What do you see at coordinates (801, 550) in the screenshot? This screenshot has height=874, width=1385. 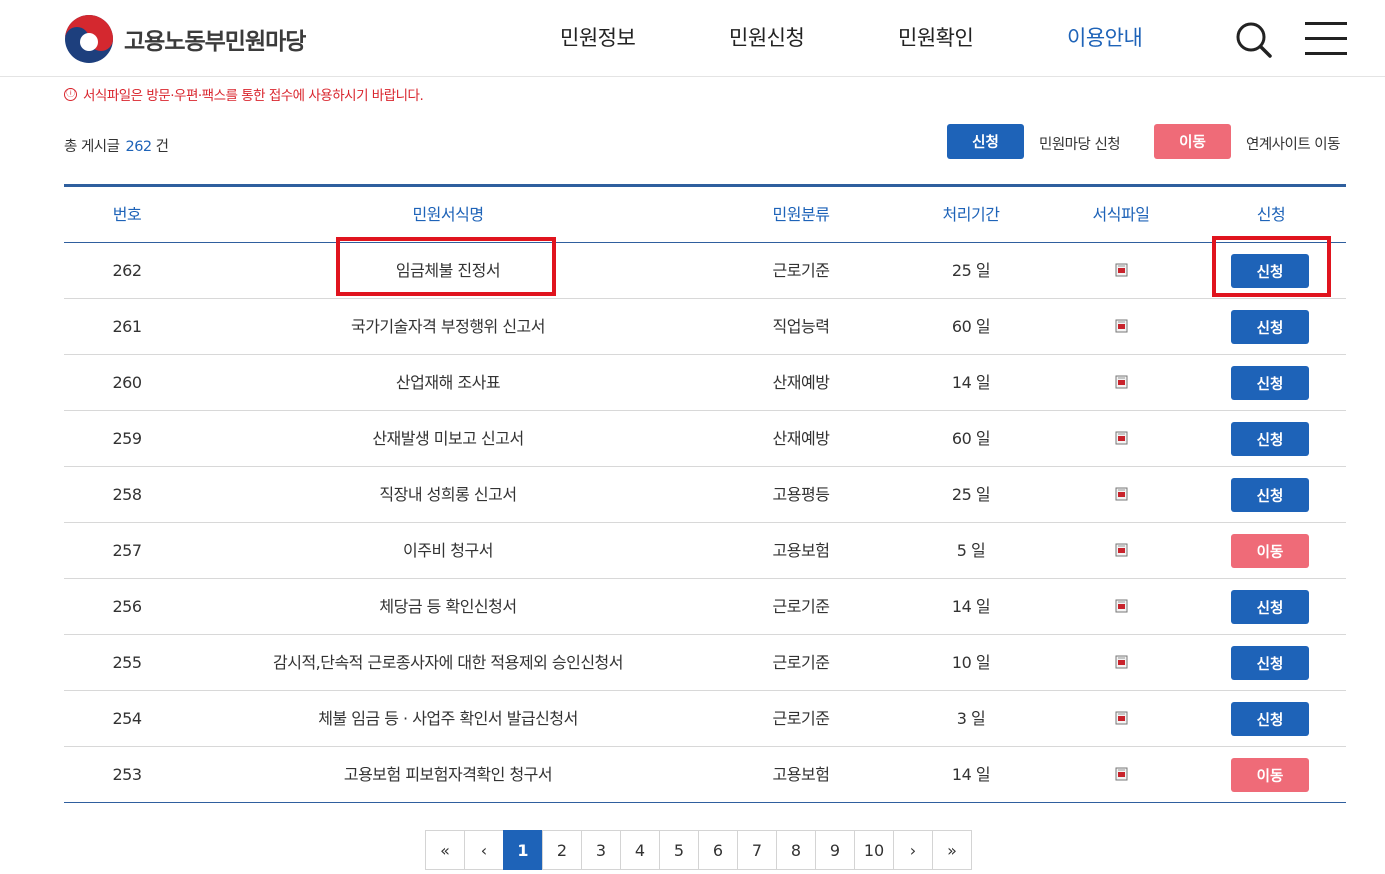 I see `row-category: 고용보험` at bounding box center [801, 550].